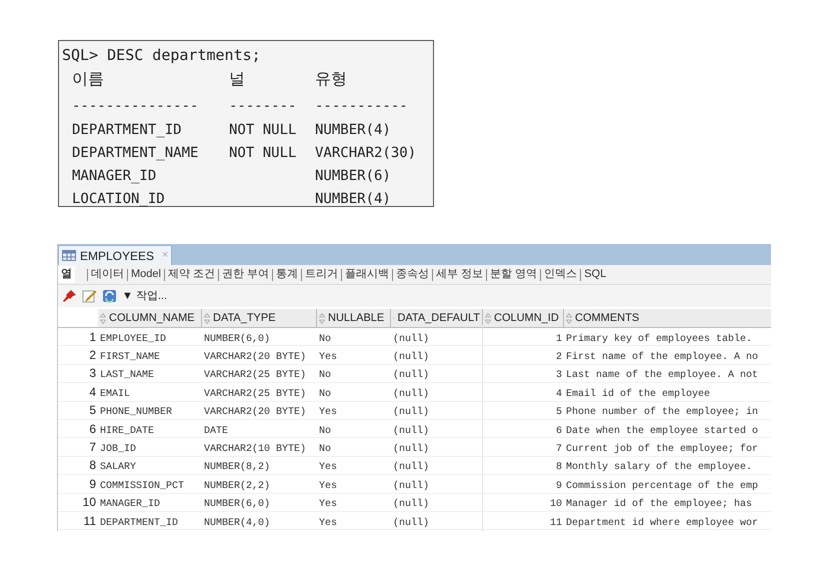 The height and width of the screenshot is (569, 837). What do you see at coordinates (118, 450) in the screenshot?
I see `column-name-cell: JOB_ID` at bounding box center [118, 450].